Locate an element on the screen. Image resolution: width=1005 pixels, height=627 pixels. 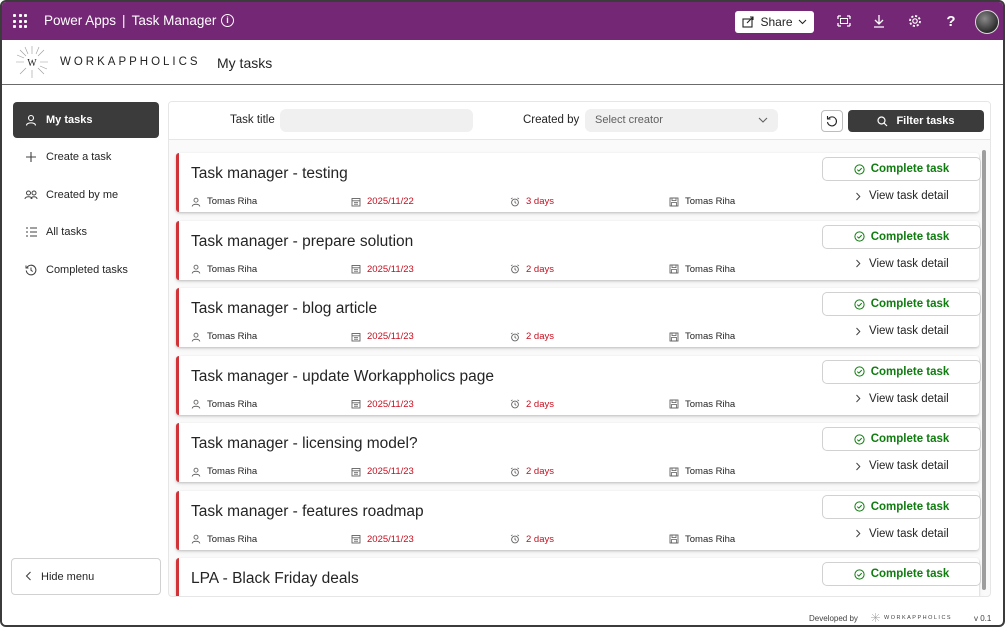
task-title: Task manager - update Workappholics page is located at coordinates (342, 376).